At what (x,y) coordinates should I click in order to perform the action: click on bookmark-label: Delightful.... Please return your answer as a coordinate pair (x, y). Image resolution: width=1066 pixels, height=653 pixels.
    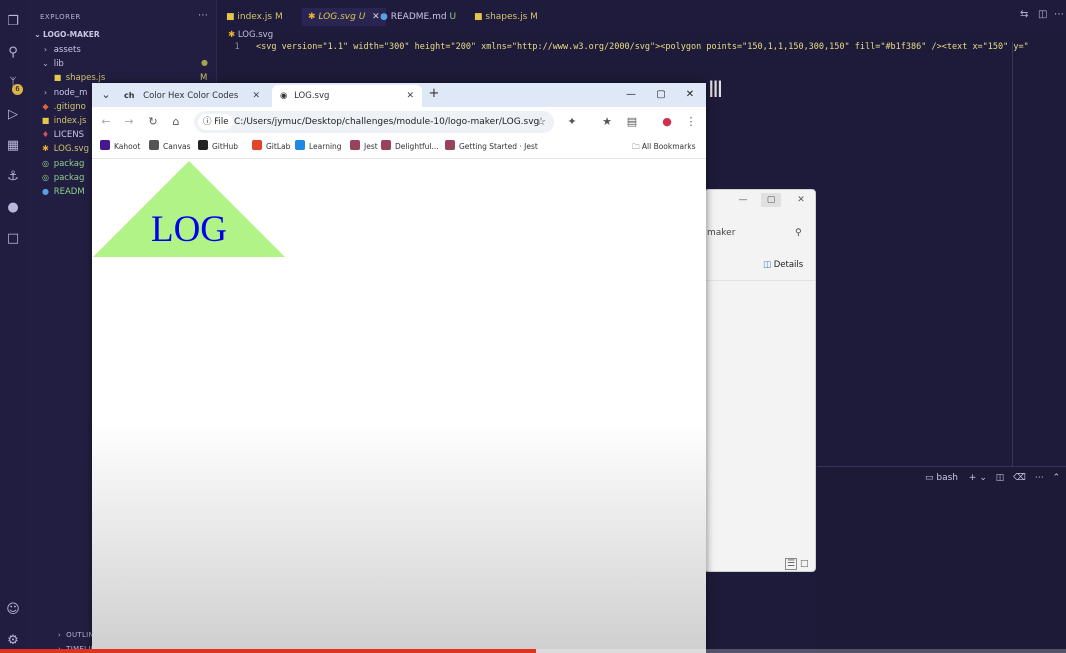
    Looking at the image, I should click on (417, 146).